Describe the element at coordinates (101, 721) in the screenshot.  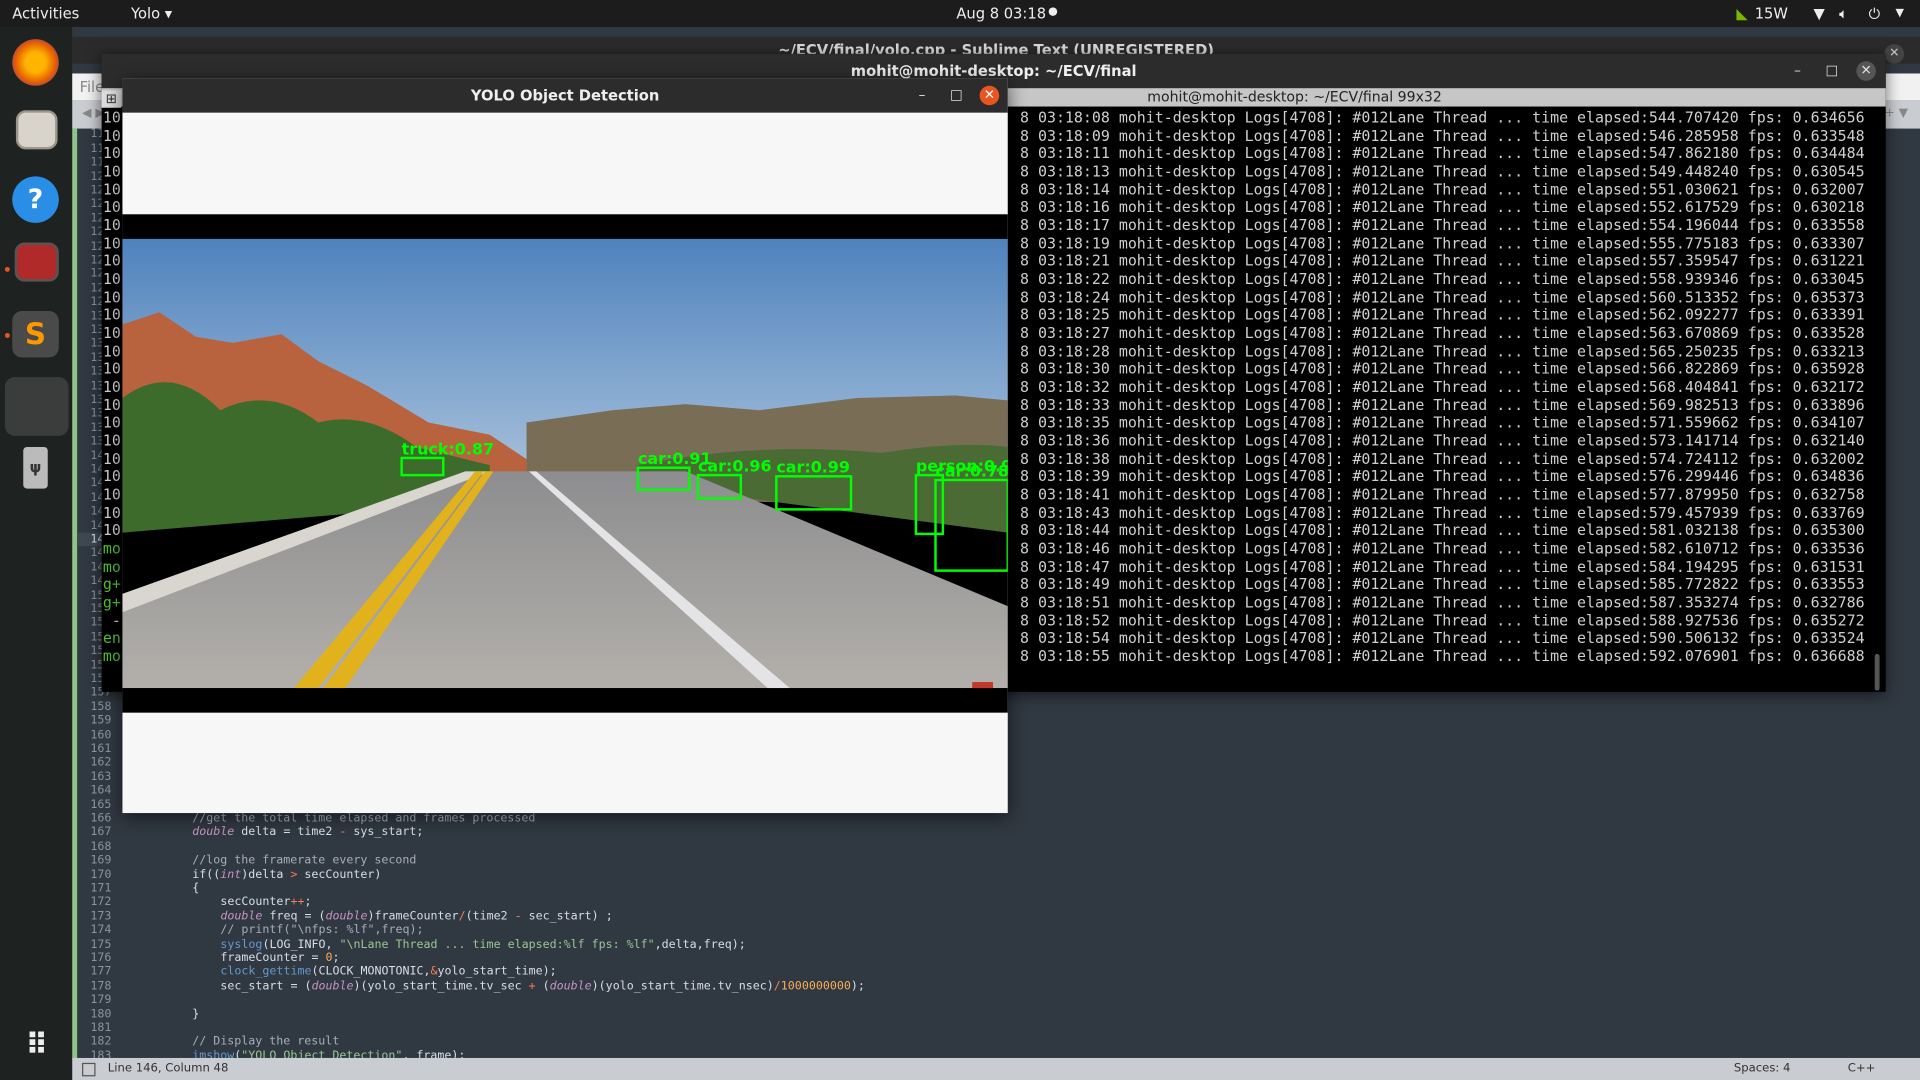
I see `line-number: 159` at that location.